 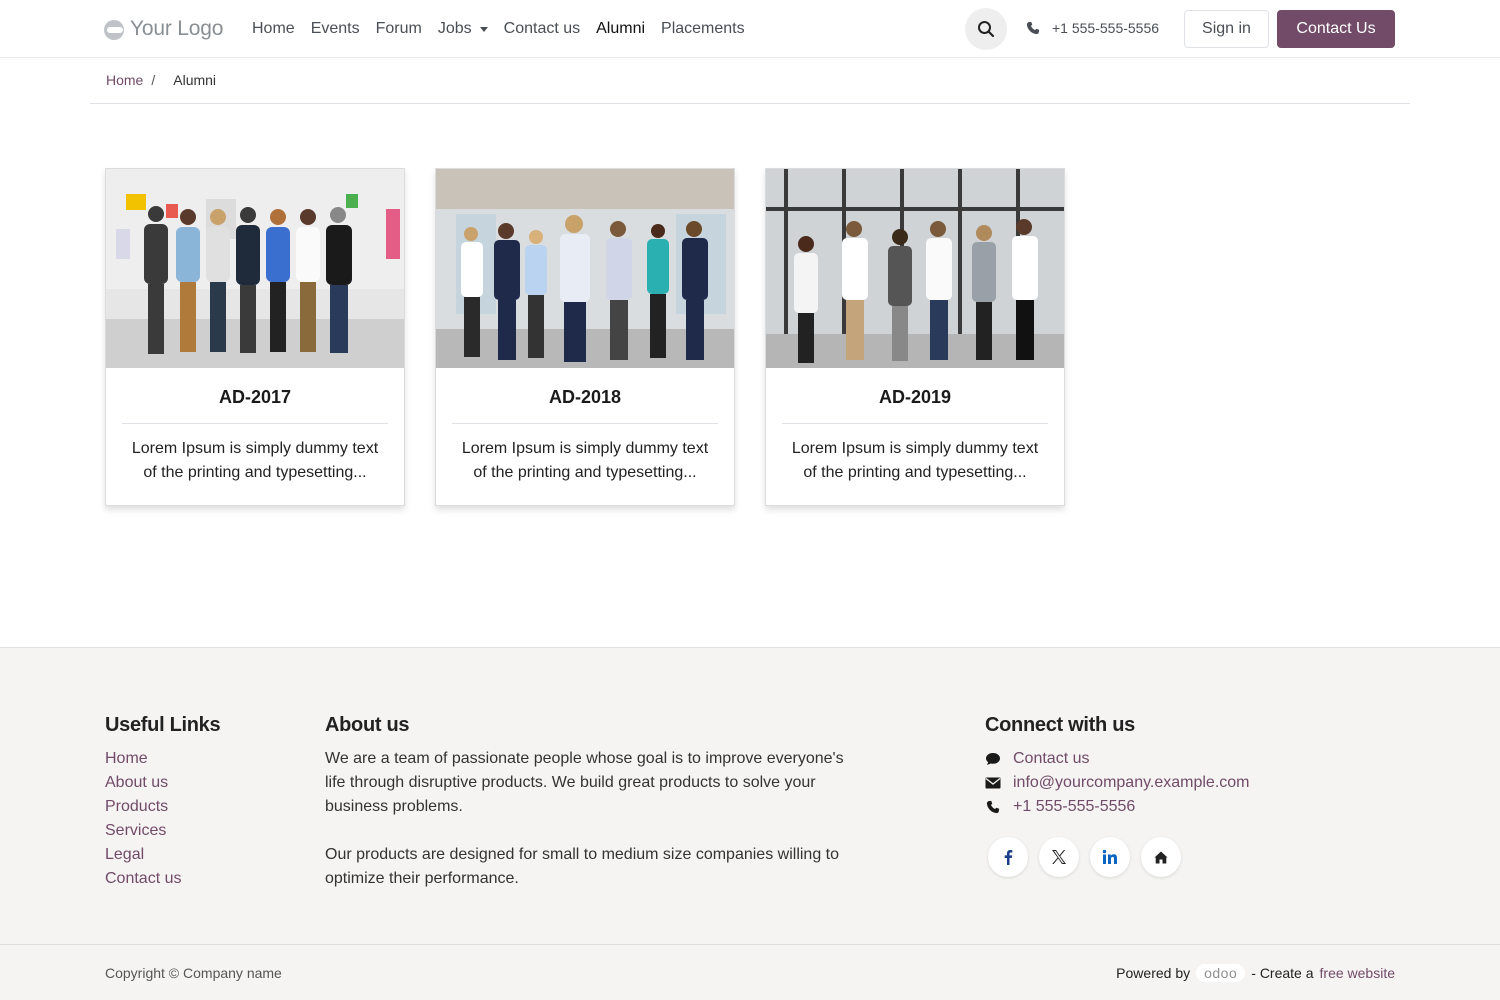 I want to click on logo-text: Your Logo, so click(x=177, y=28).